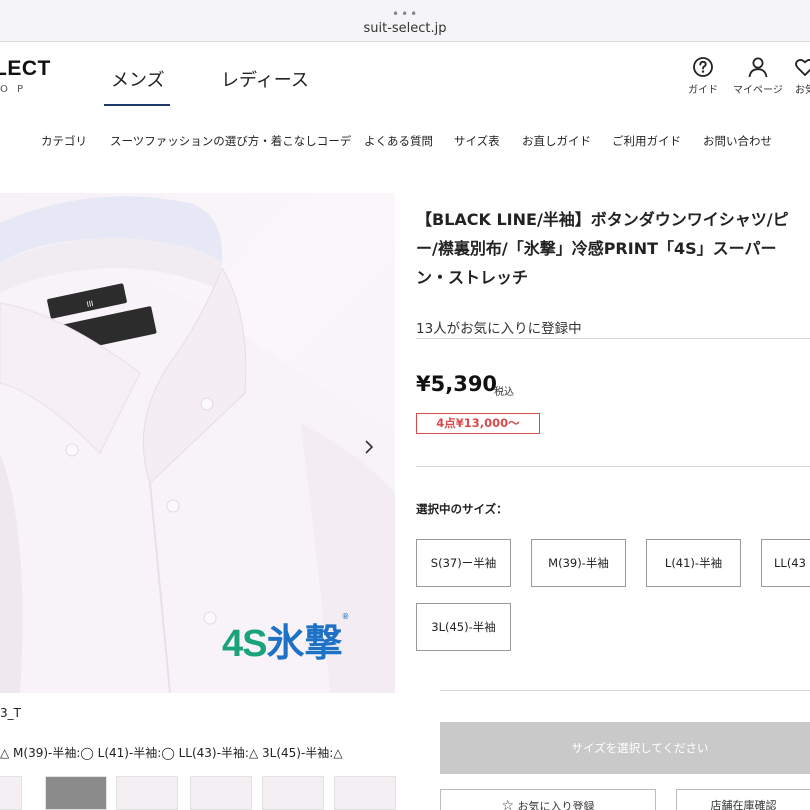  What do you see at coordinates (25, 69) in the screenshot?
I see `site-logo: LECT` at bounding box center [25, 69].